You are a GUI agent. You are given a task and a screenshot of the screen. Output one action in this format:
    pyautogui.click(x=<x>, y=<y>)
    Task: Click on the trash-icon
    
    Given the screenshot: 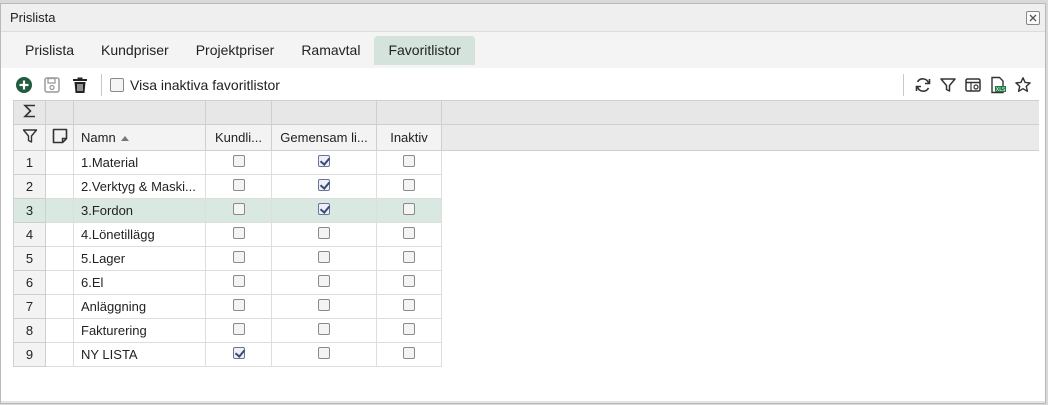 What is the action you would take?
    pyautogui.click(x=80, y=85)
    